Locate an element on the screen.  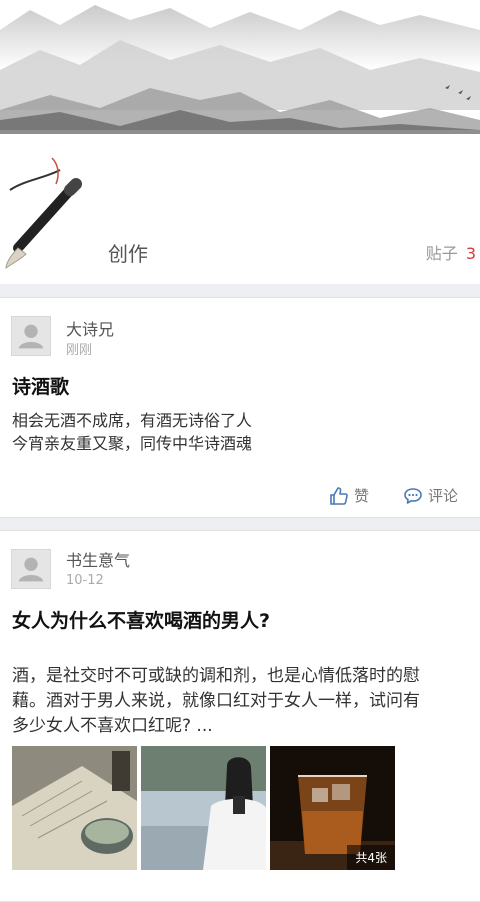
post-time: 10-12 is located at coordinates (85, 580).